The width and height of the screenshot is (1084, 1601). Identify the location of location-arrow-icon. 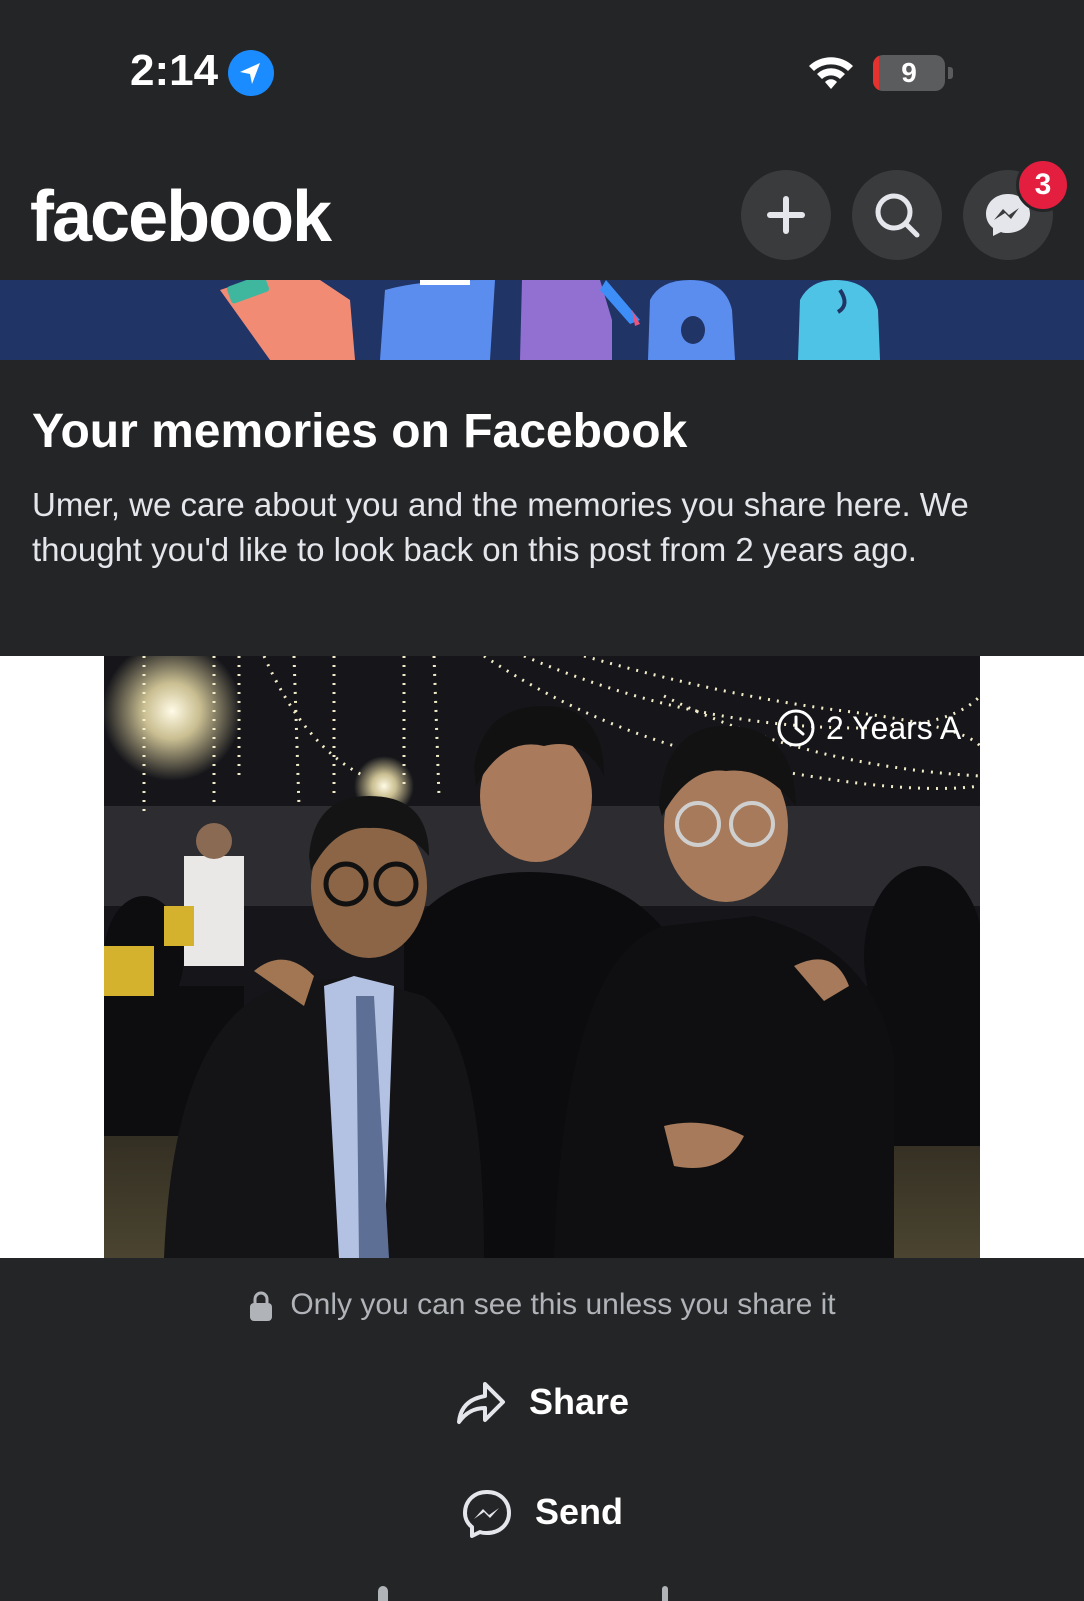
(251, 73).